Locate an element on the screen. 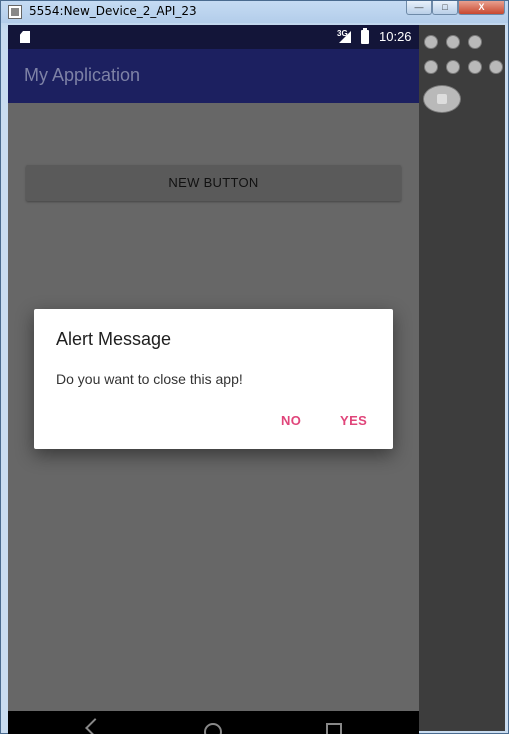 The width and height of the screenshot is (509, 734). status-time: 10:26 is located at coordinates (395, 36).